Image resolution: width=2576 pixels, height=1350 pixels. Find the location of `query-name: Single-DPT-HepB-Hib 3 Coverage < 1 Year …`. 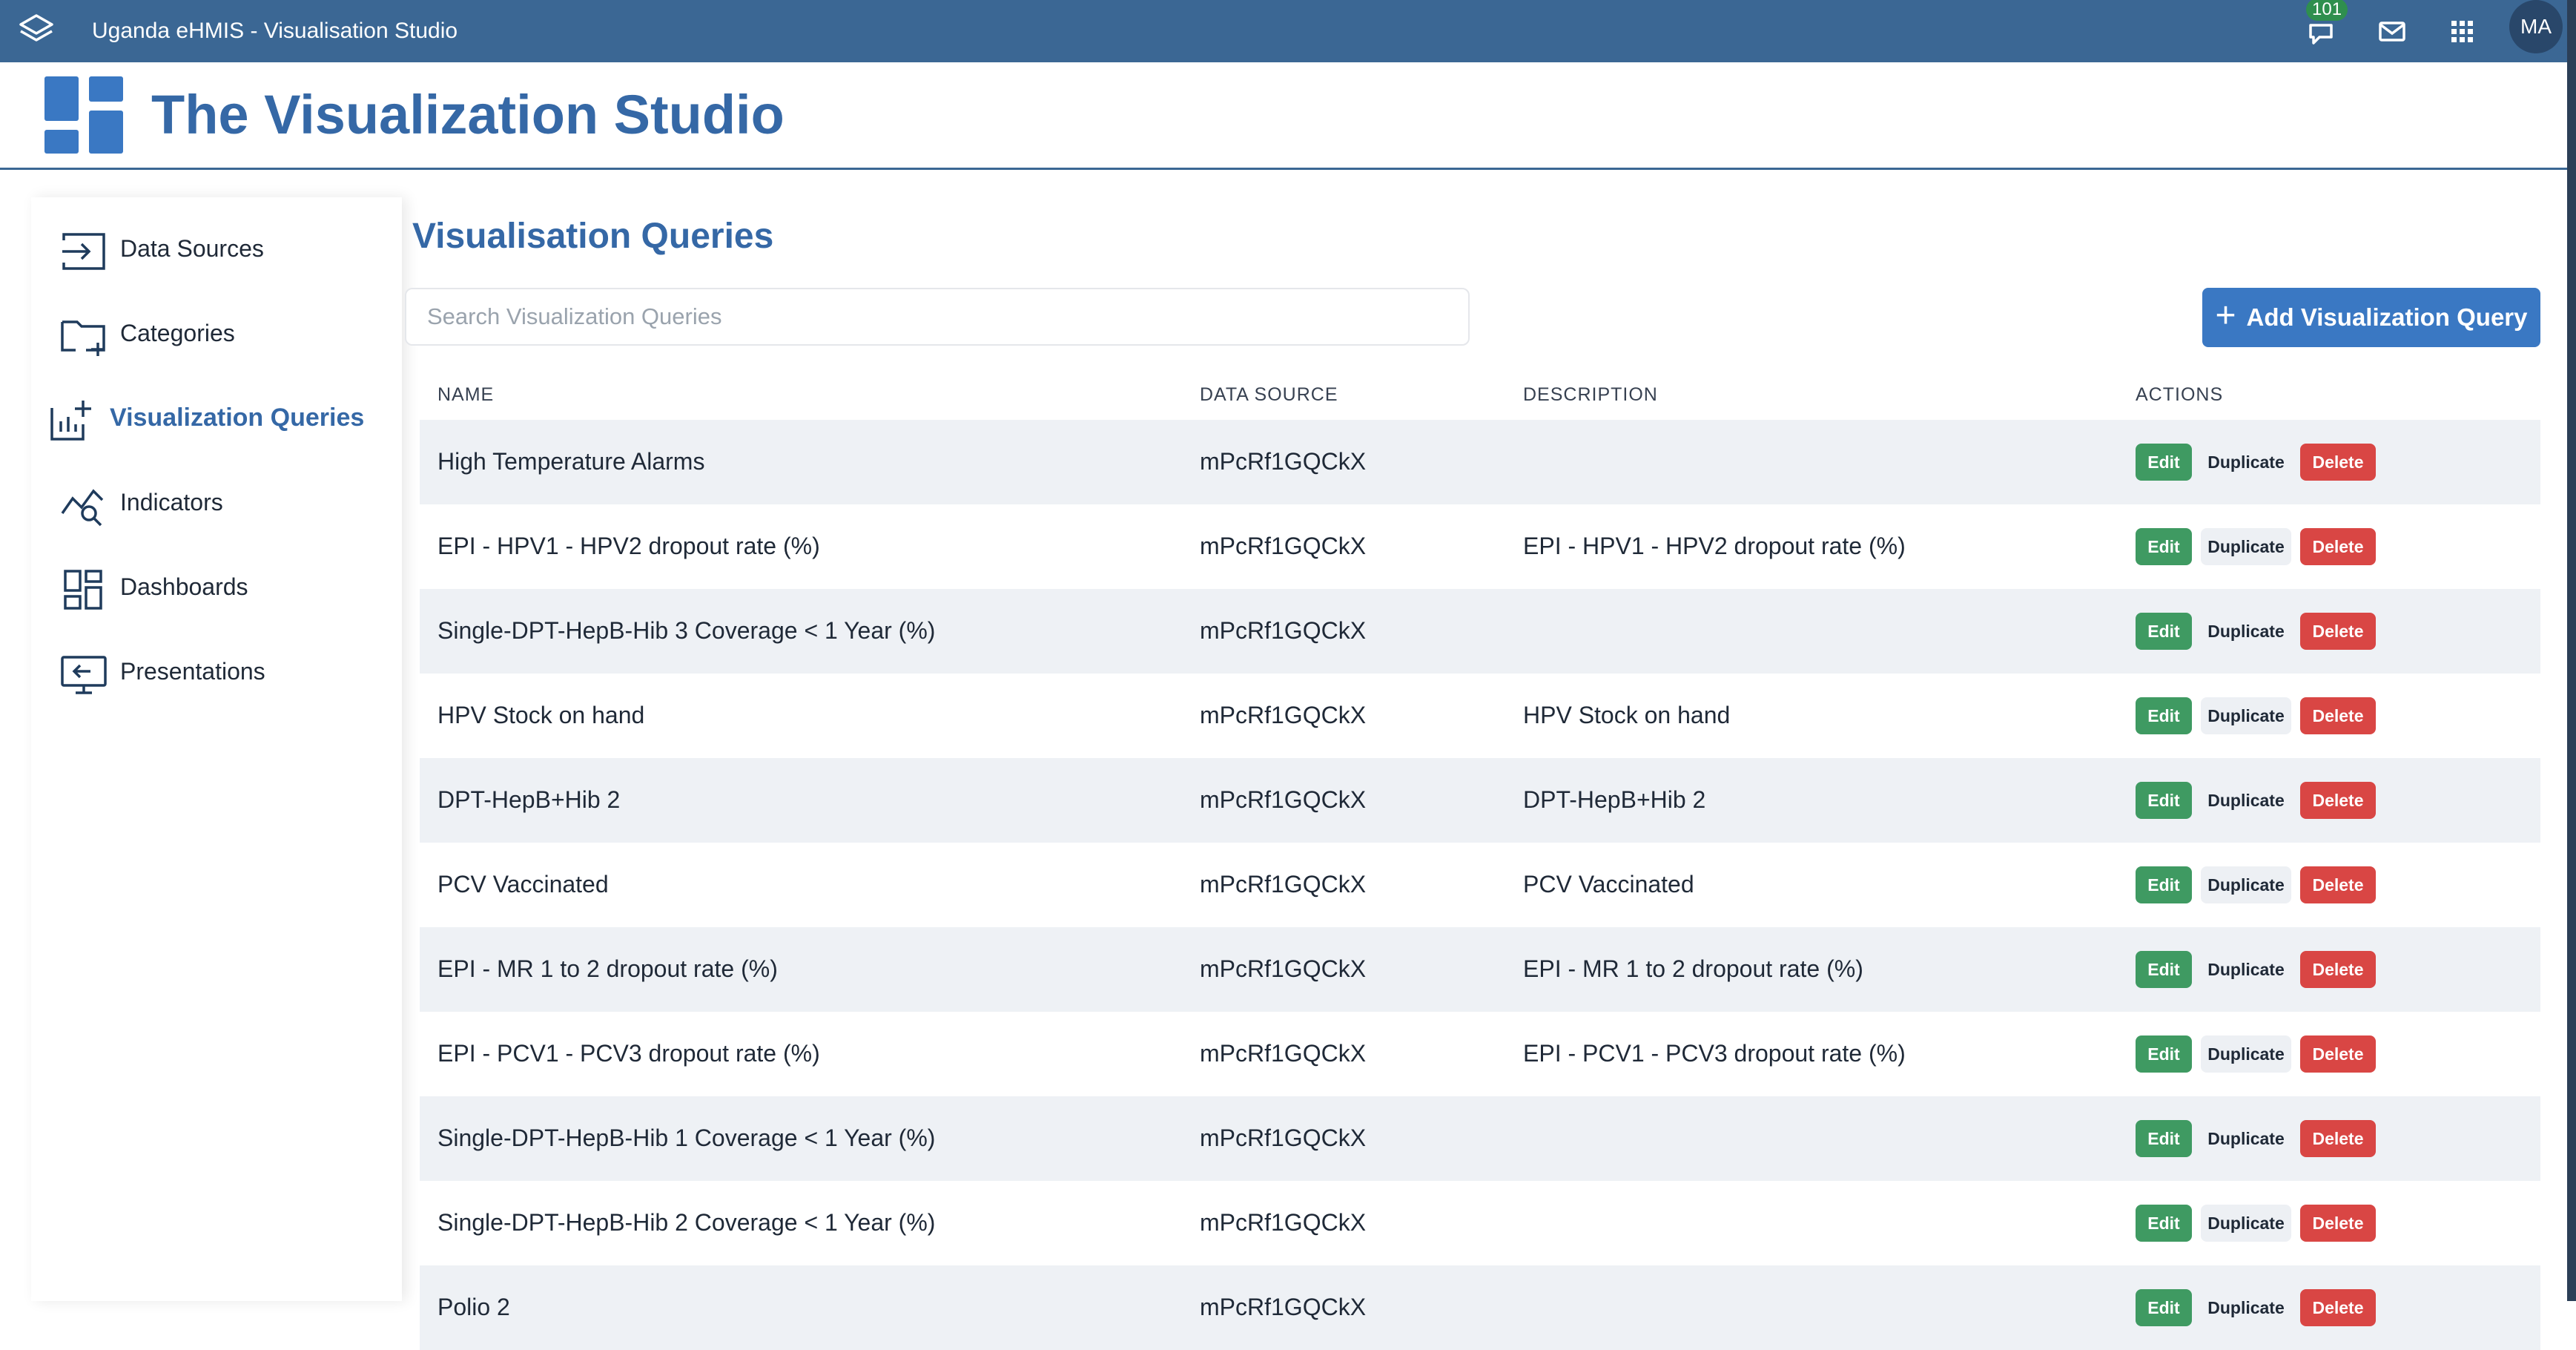

query-name: Single-DPT-HepB-Hib 3 Coverage < 1 Year … is located at coordinates (686, 630).